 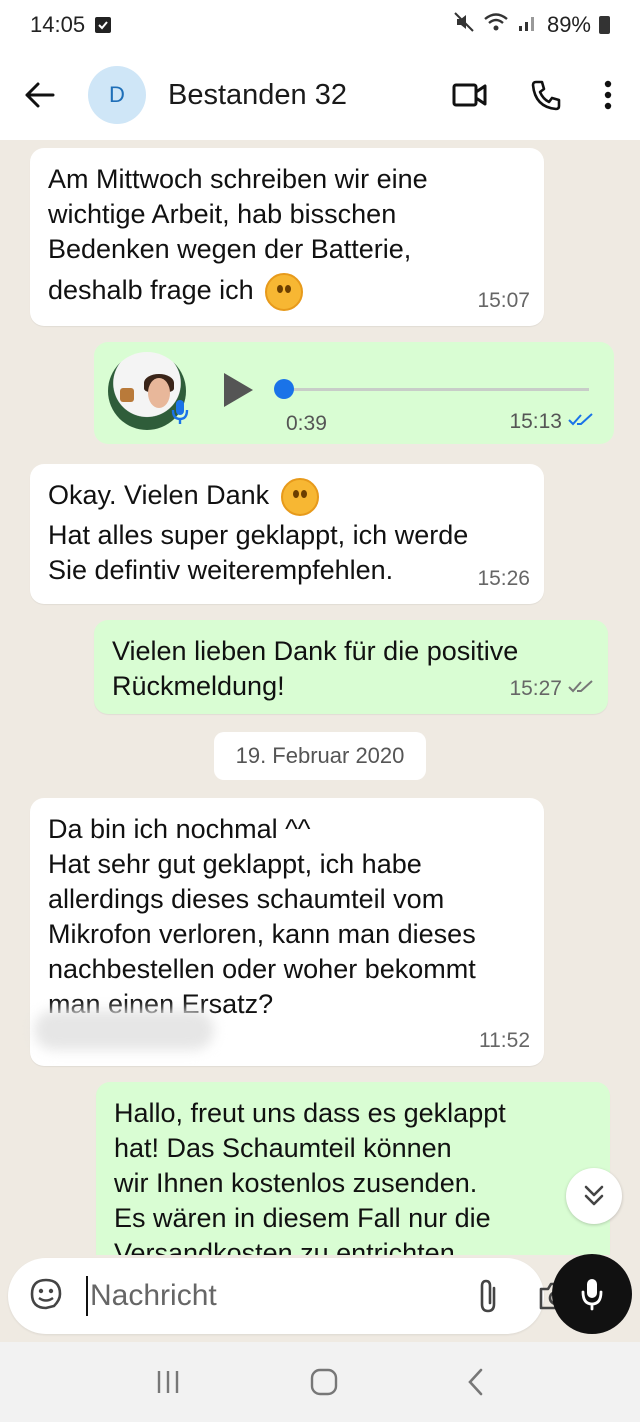 What do you see at coordinates (503, 578) in the screenshot?
I see `message-time: 15:26` at bounding box center [503, 578].